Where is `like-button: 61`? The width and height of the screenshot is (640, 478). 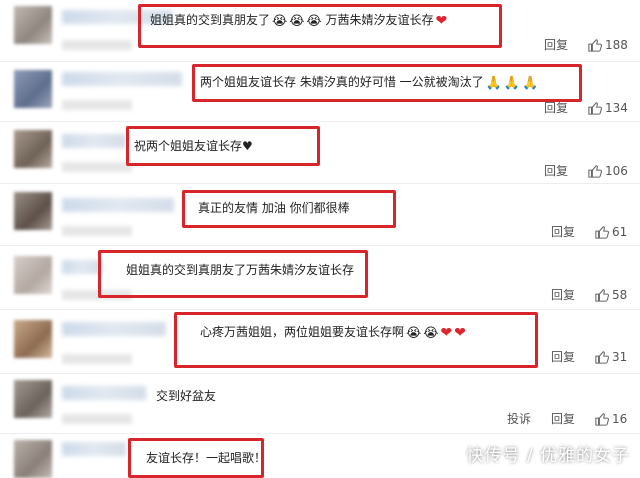
like-button: 61 is located at coordinates (611, 232).